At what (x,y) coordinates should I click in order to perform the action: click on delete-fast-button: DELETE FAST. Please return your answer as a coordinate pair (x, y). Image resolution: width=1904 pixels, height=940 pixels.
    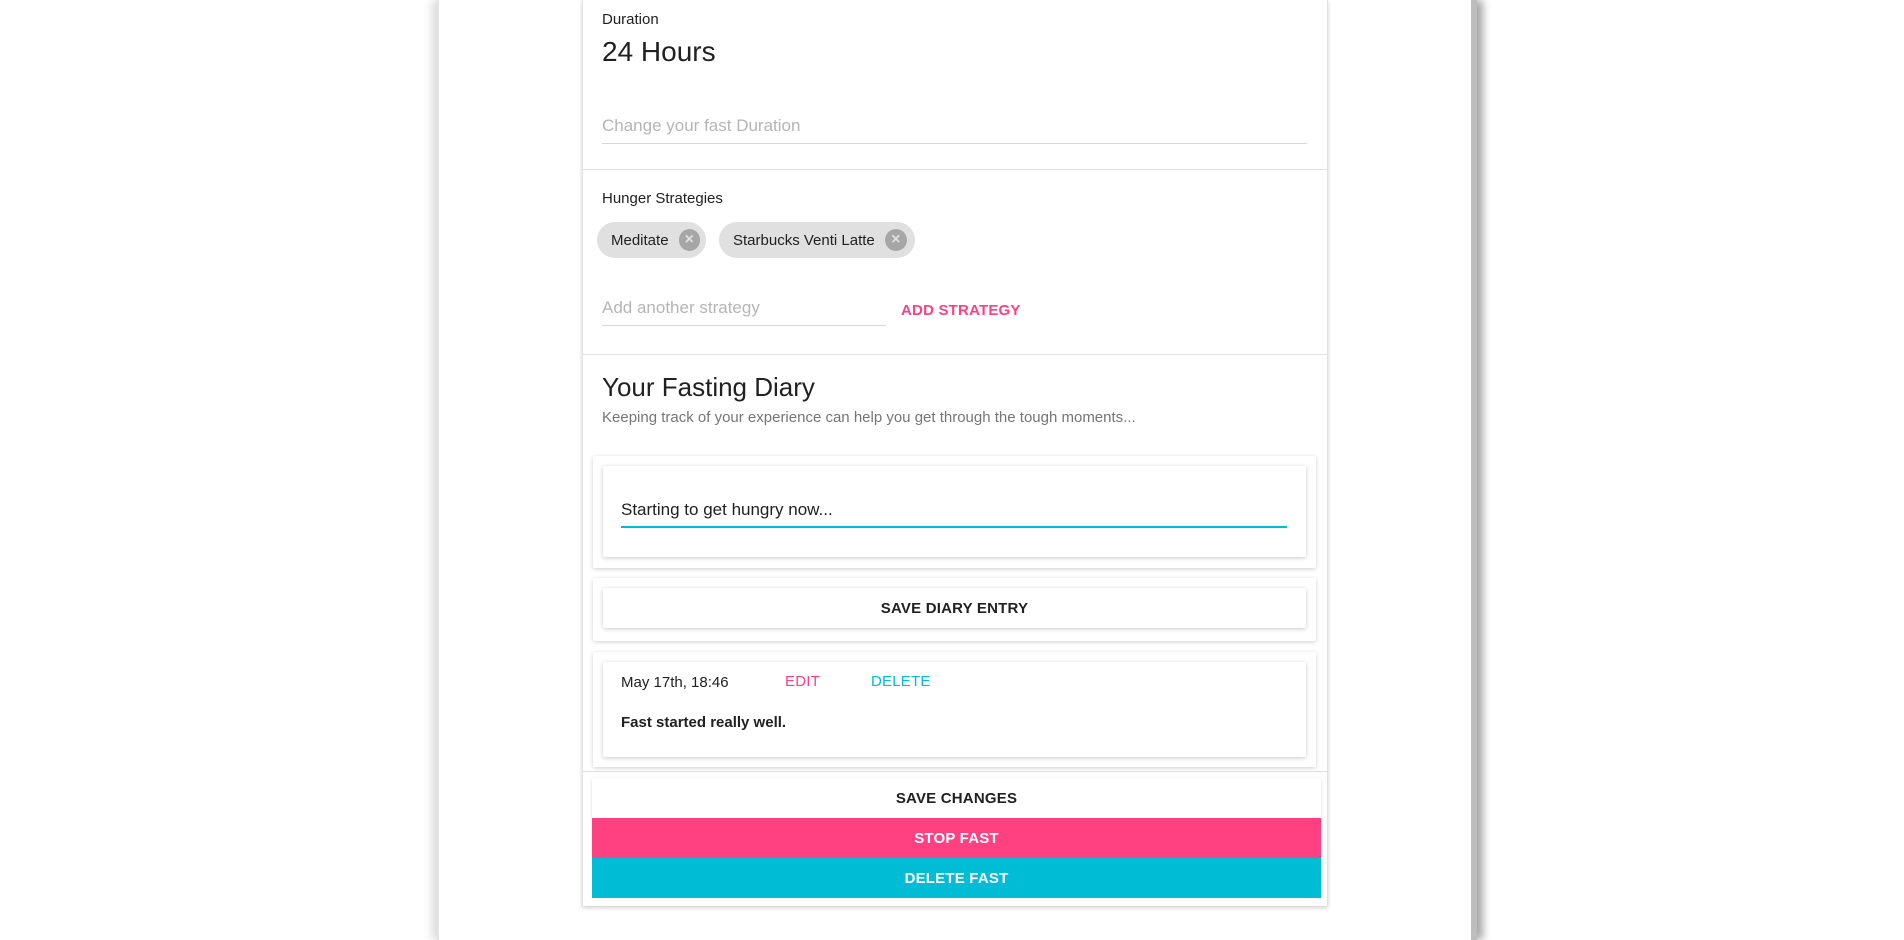
    Looking at the image, I should click on (956, 878).